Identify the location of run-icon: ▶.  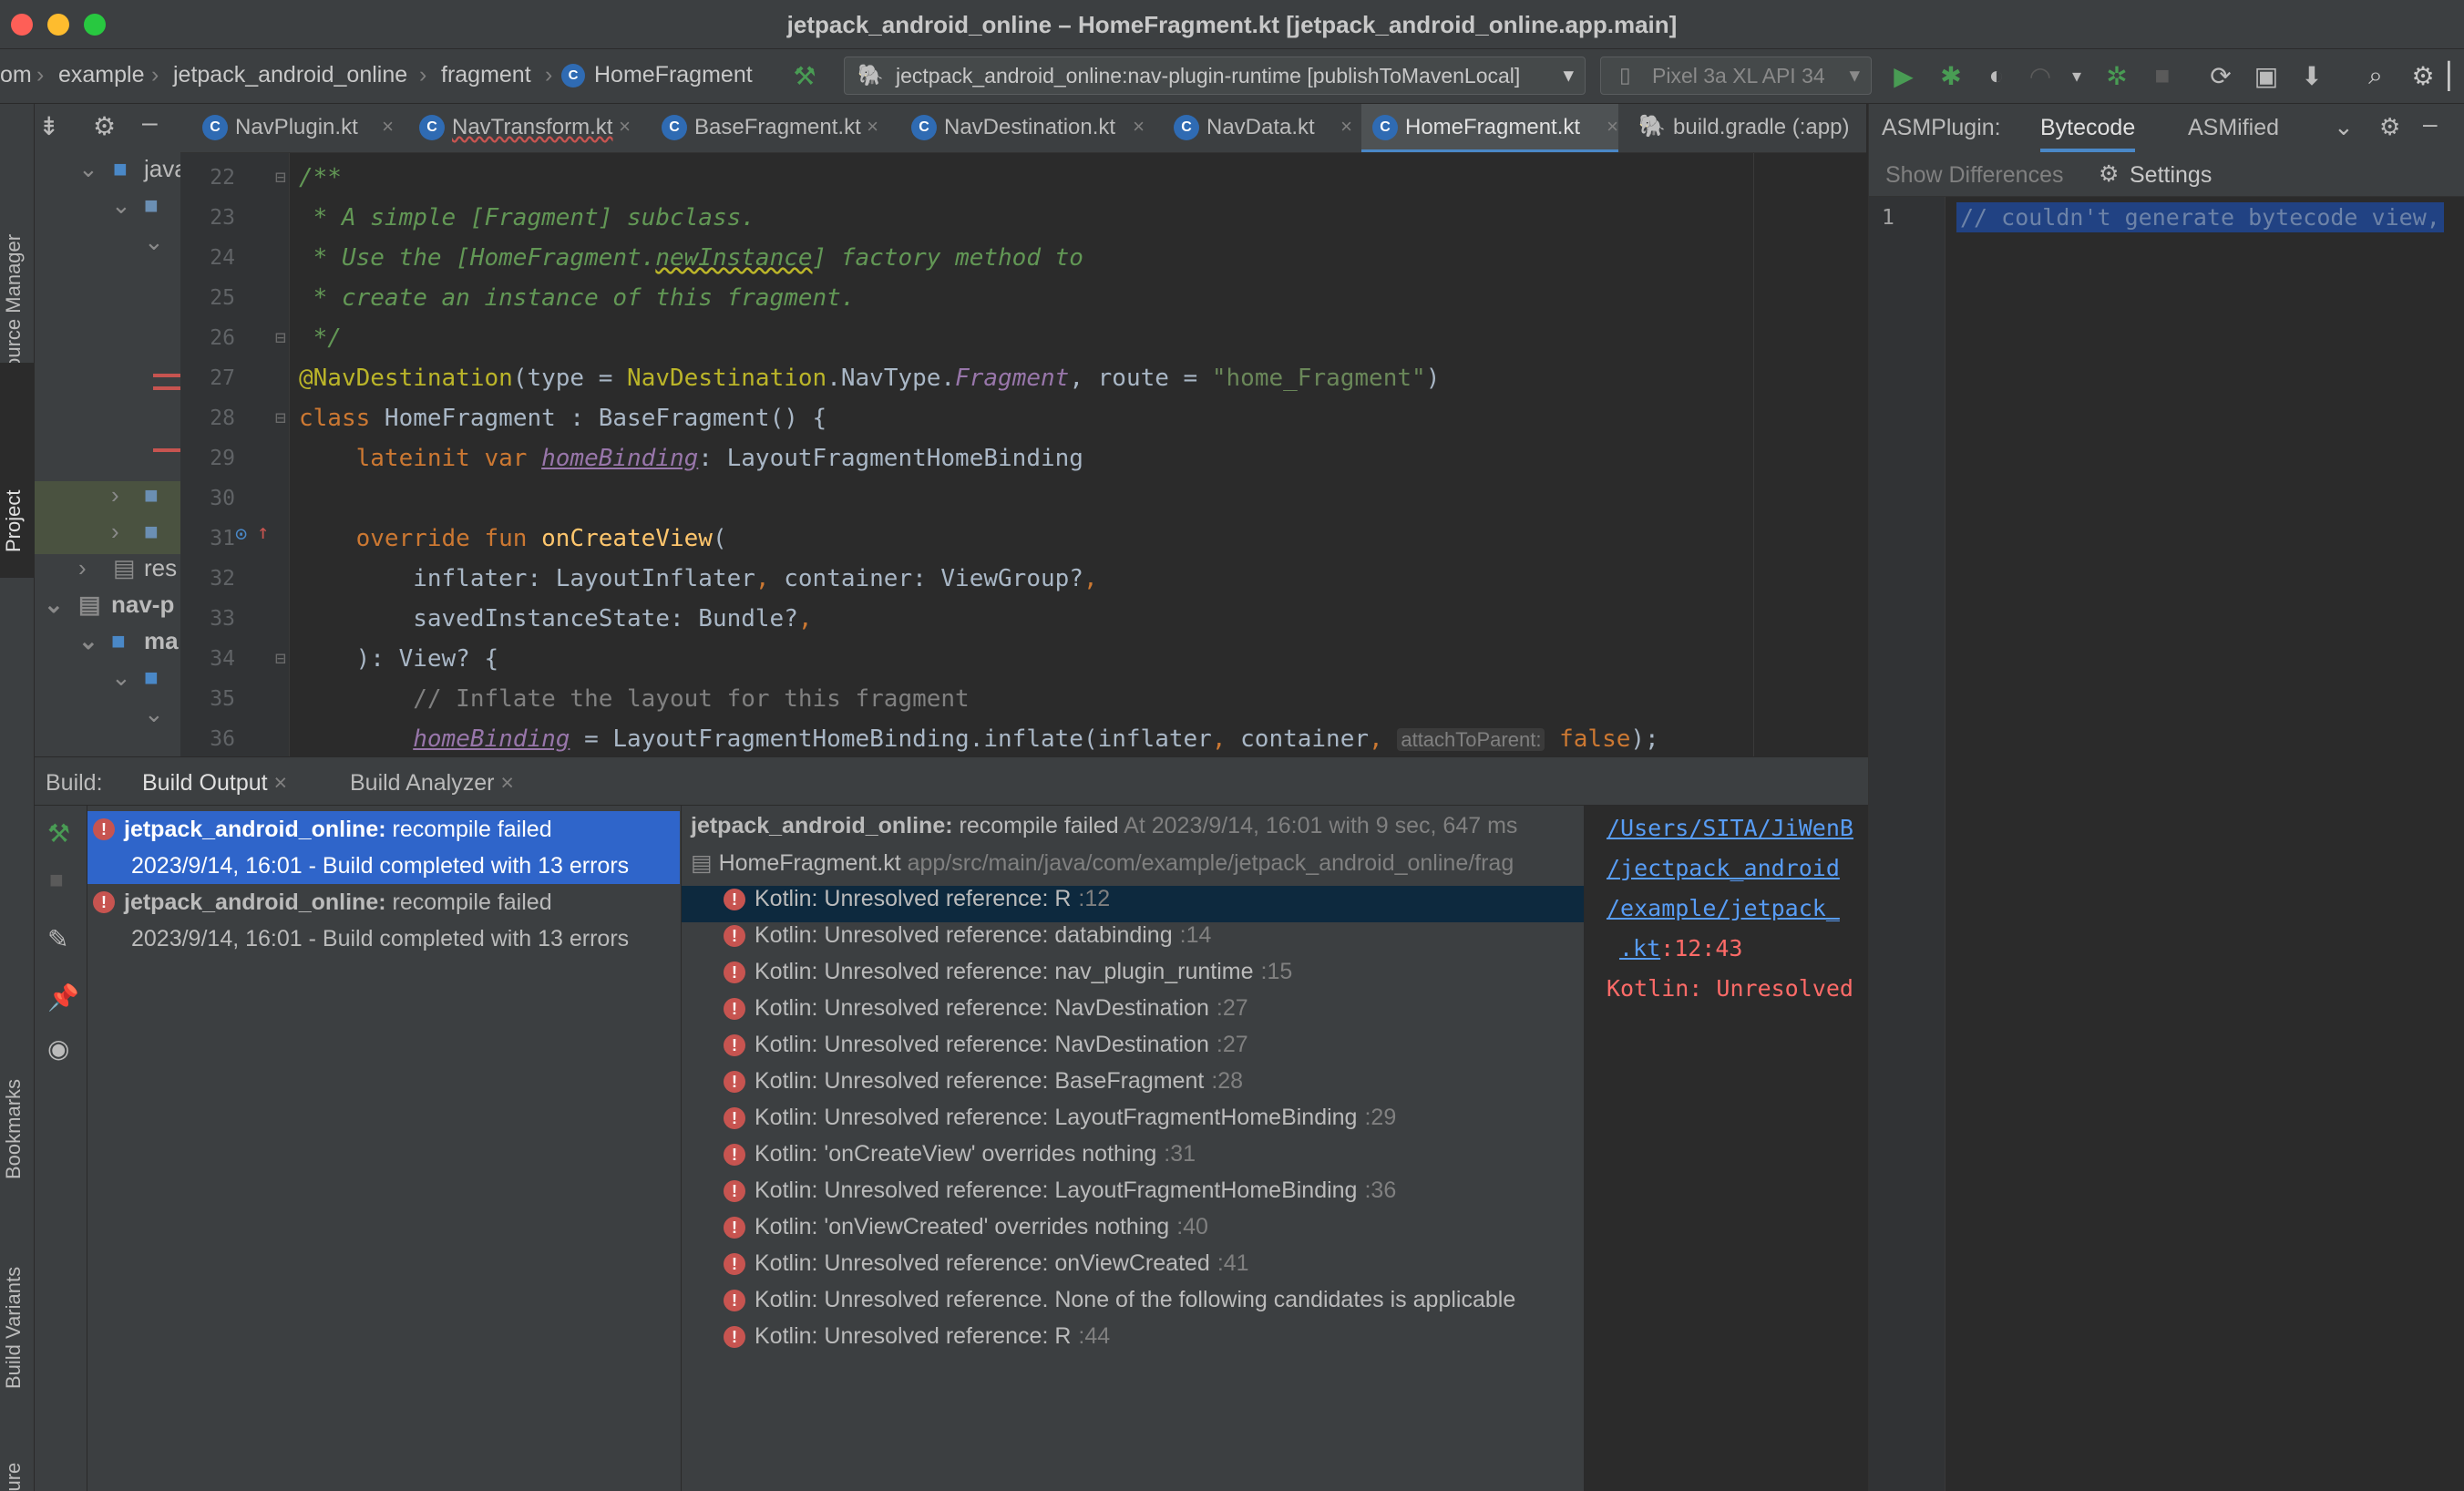
(1903, 75).